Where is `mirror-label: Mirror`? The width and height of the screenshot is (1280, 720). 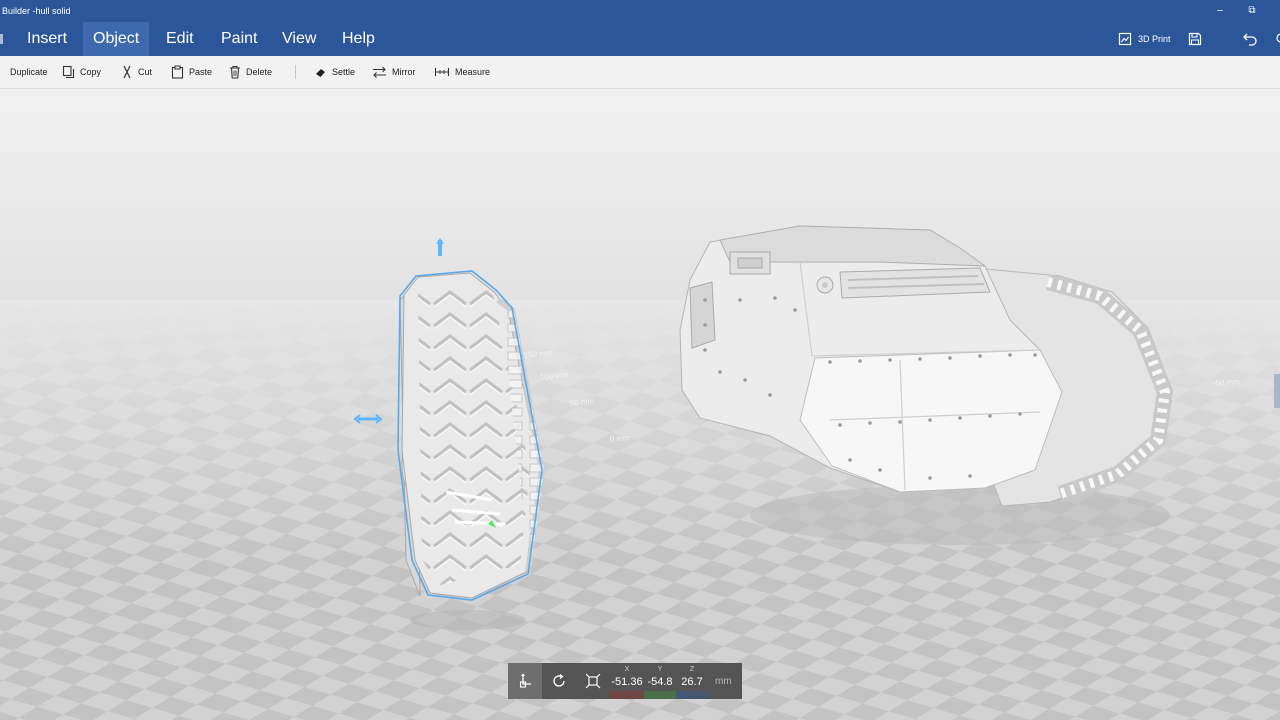
mirror-label: Mirror is located at coordinates (404, 72).